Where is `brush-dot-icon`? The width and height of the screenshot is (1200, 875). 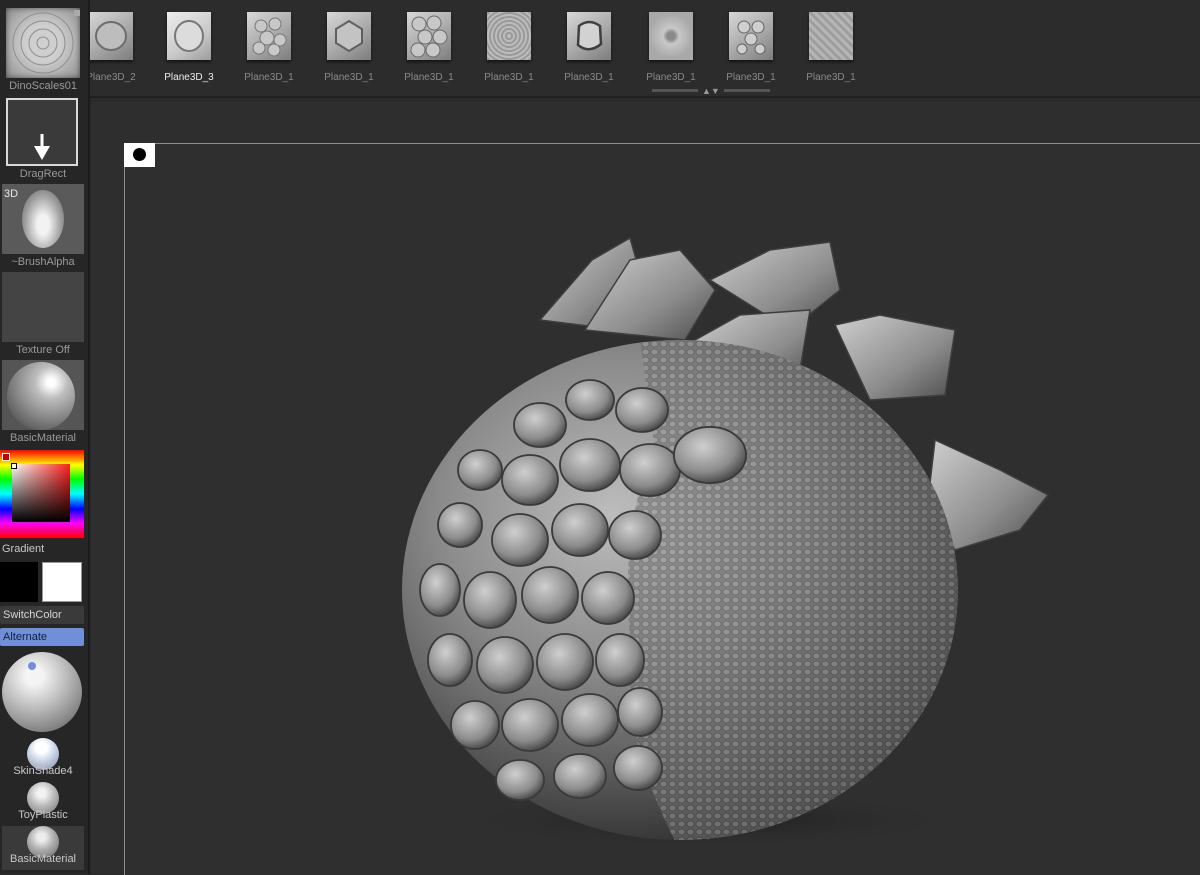
brush-dot-icon is located at coordinates (139, 154).